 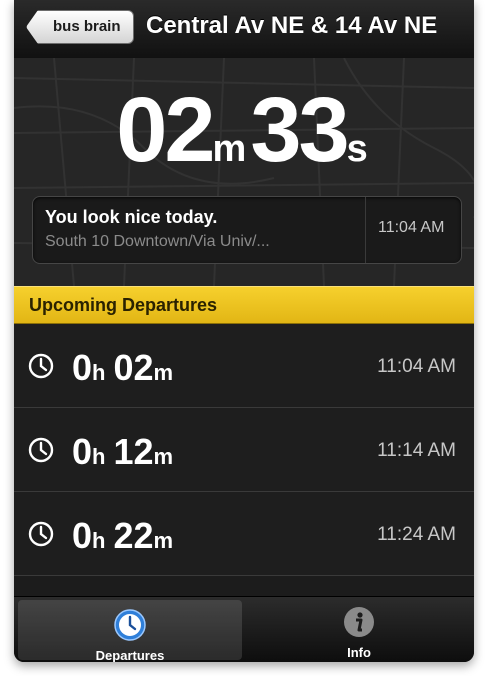 I want to click on departure-wait: 0h 22m, so click(x=126, y=536).